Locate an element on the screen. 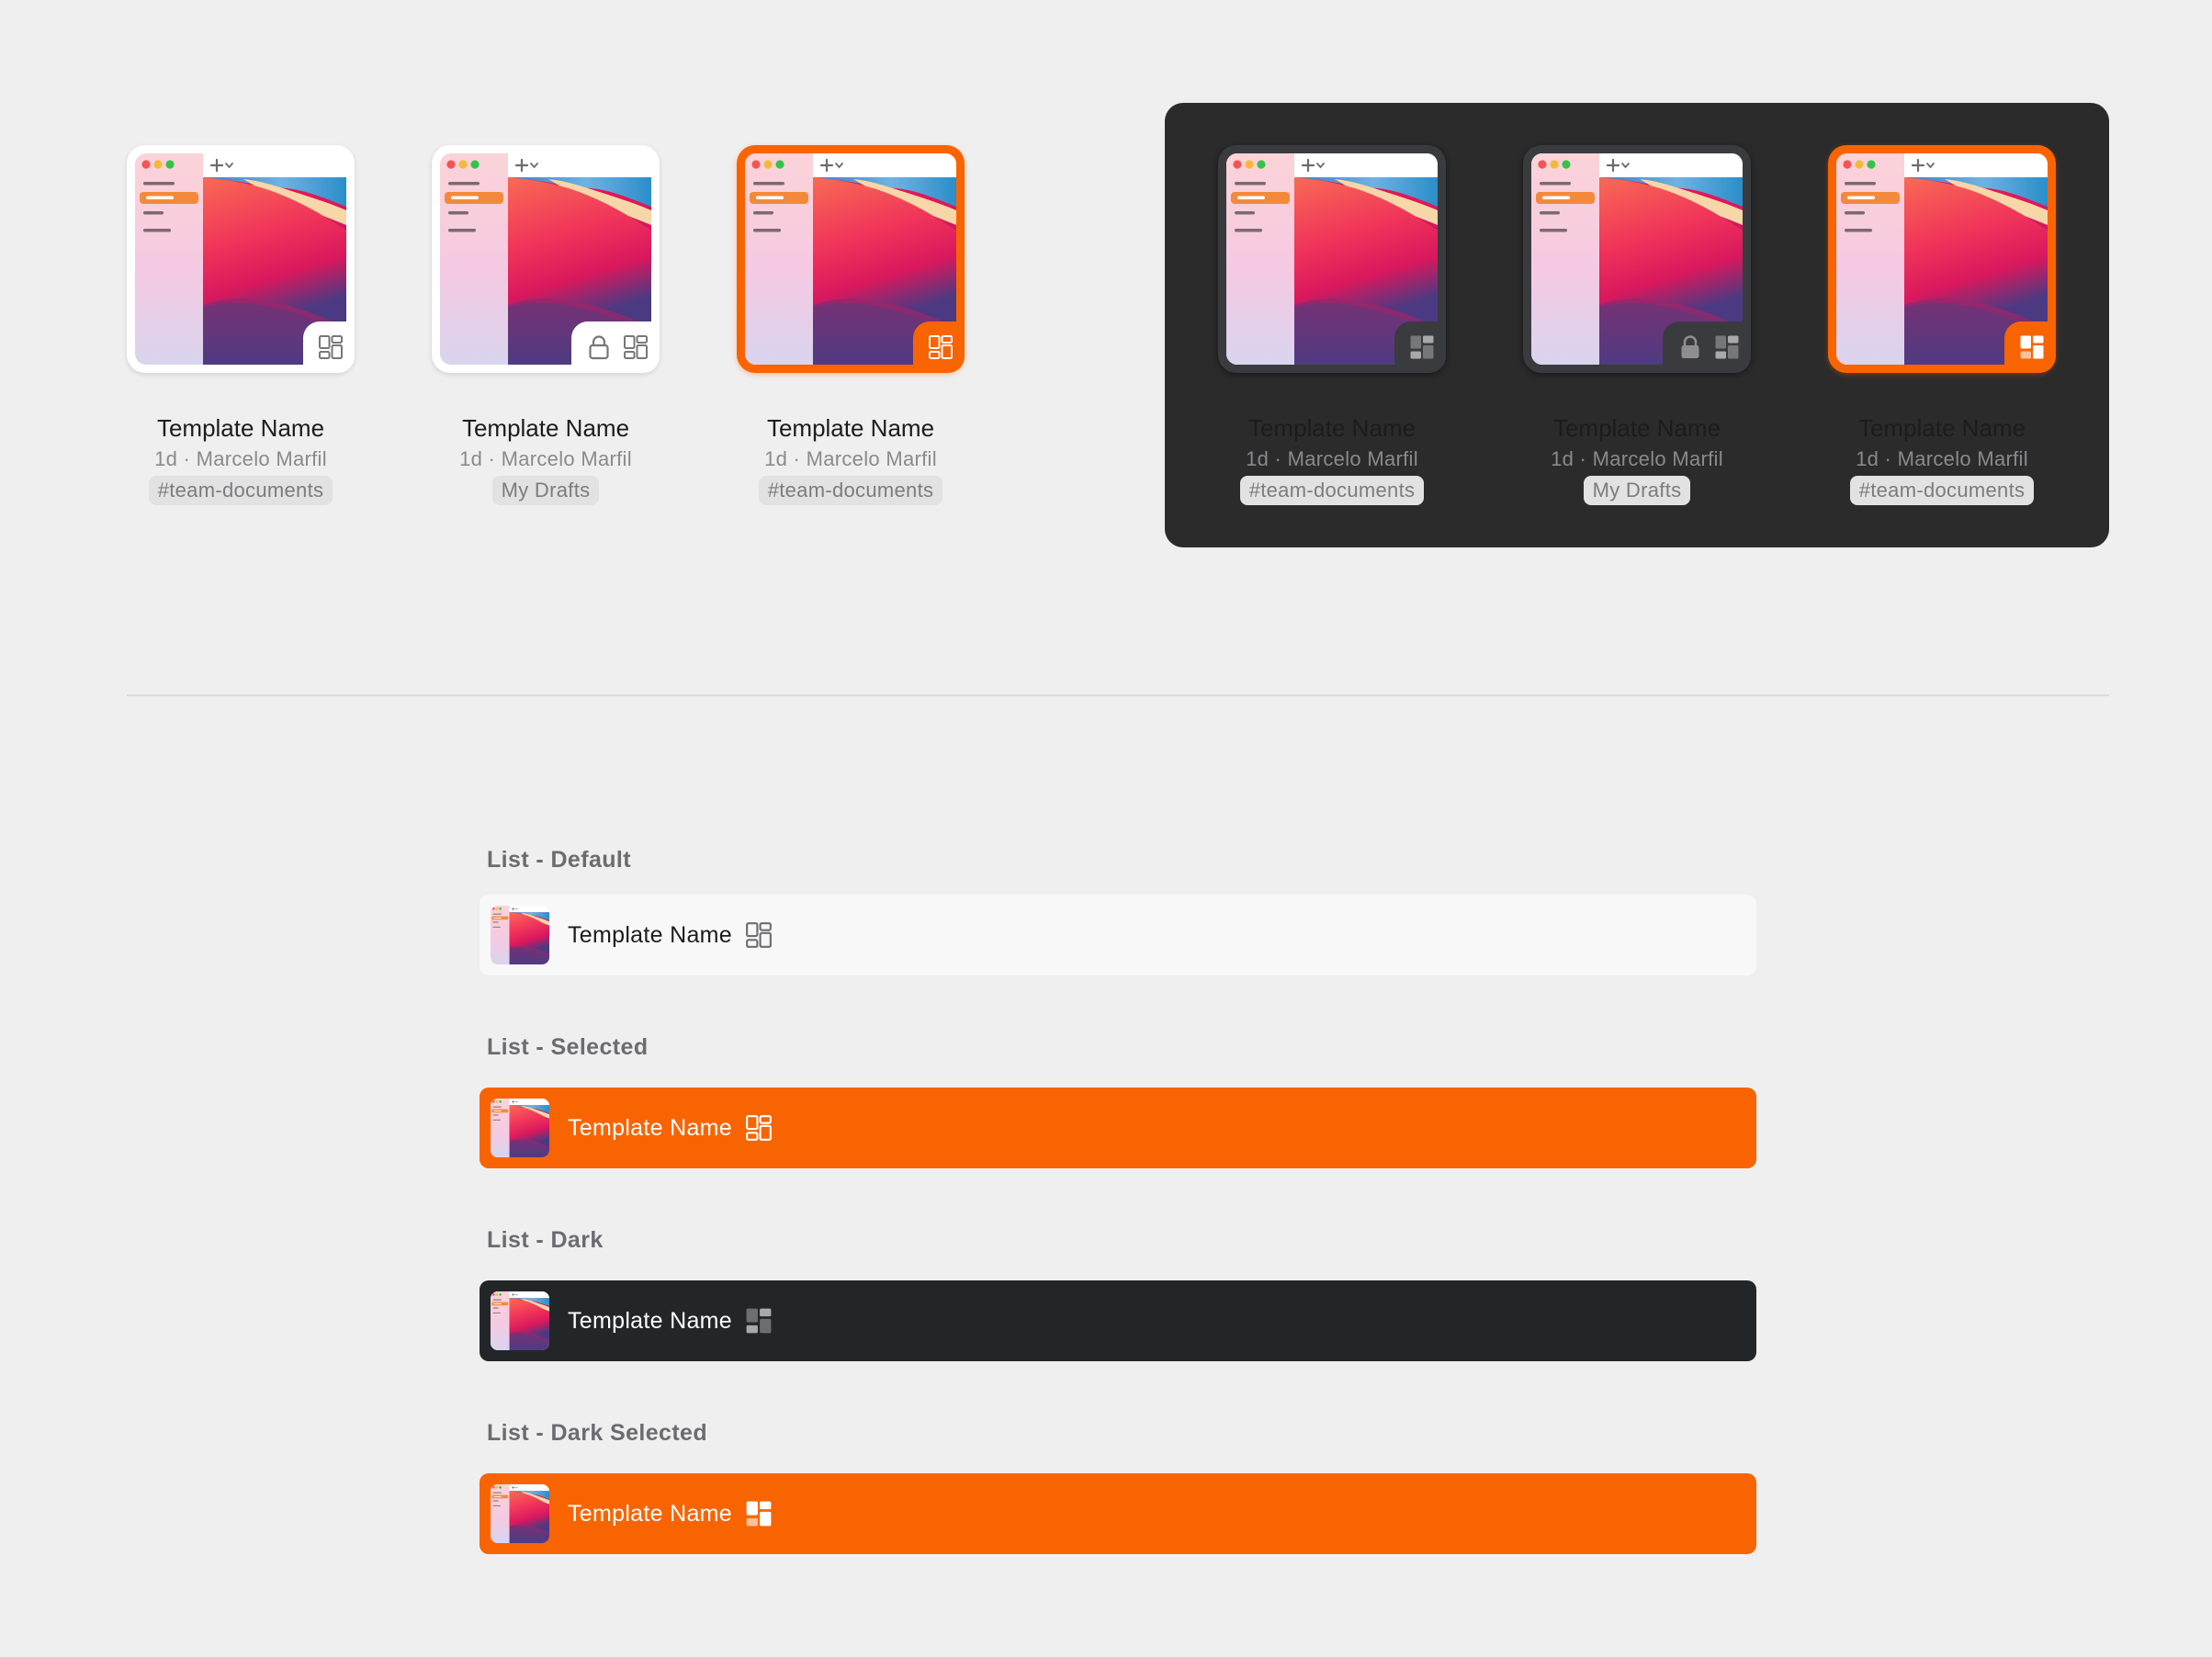 This screenshot has width=2212, height=1657. list-row-default: Template Name is located at coordinates (1118, 935).